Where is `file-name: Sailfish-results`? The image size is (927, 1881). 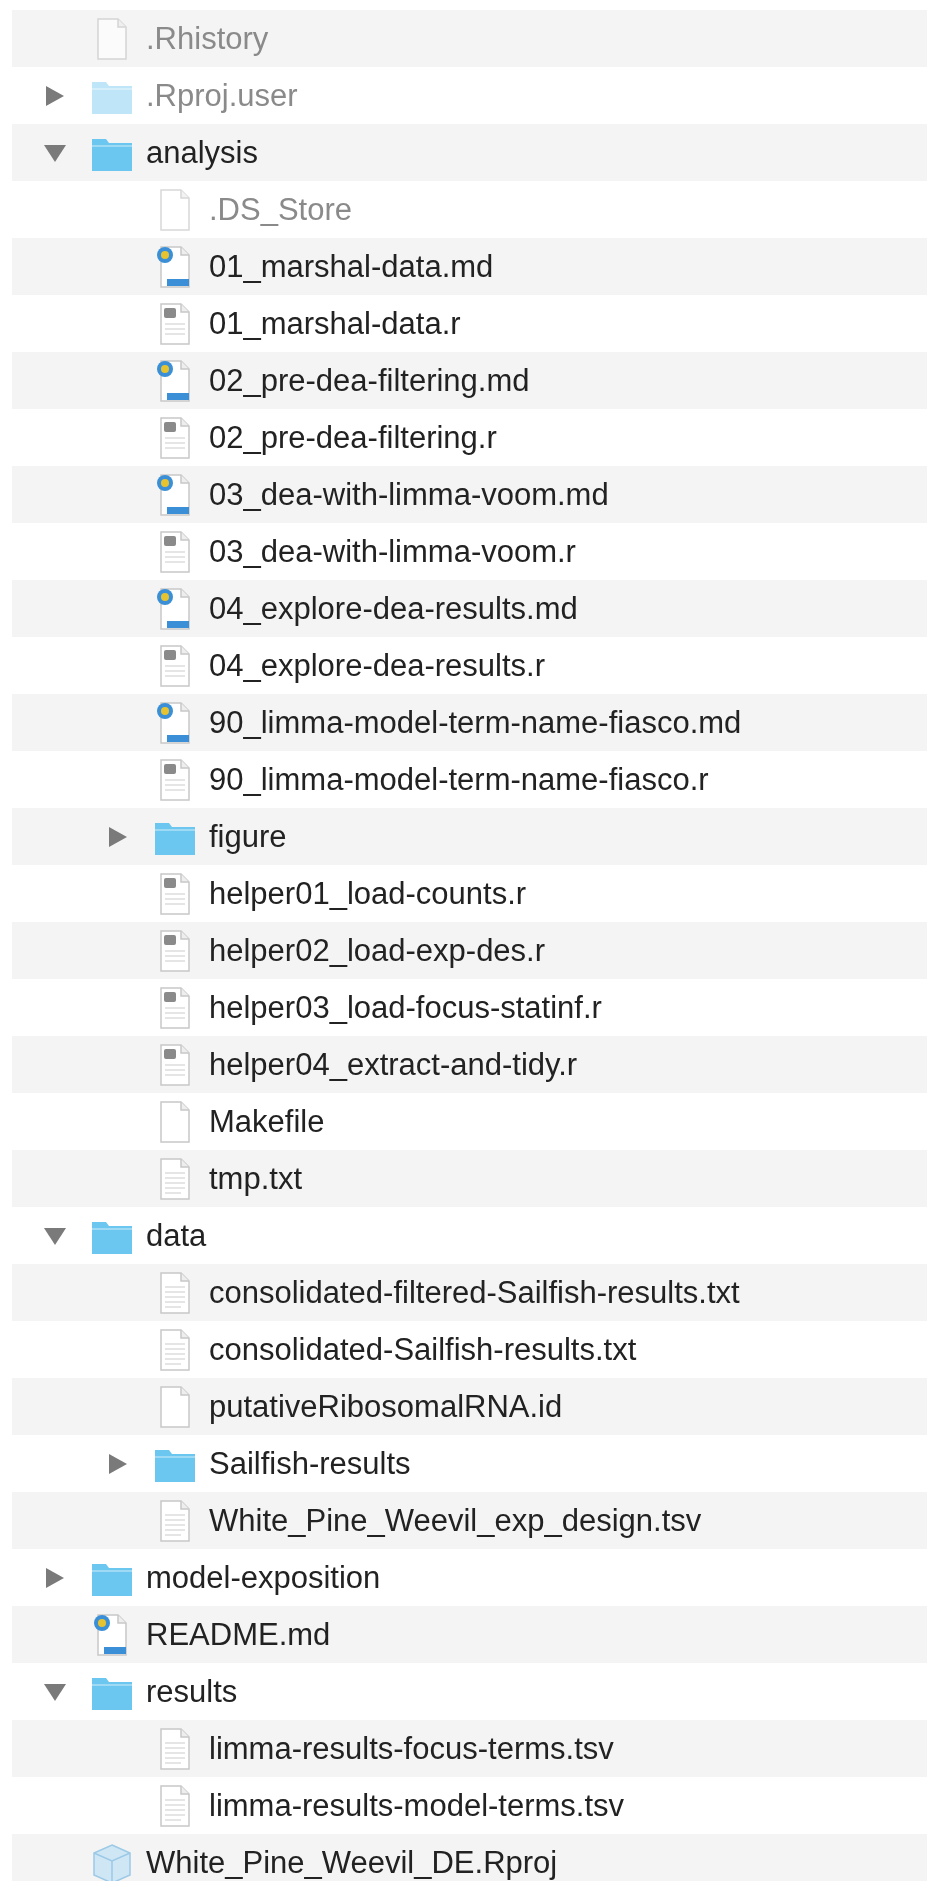
file-name: Sailfish-results is located at coordinates (310, 1463).